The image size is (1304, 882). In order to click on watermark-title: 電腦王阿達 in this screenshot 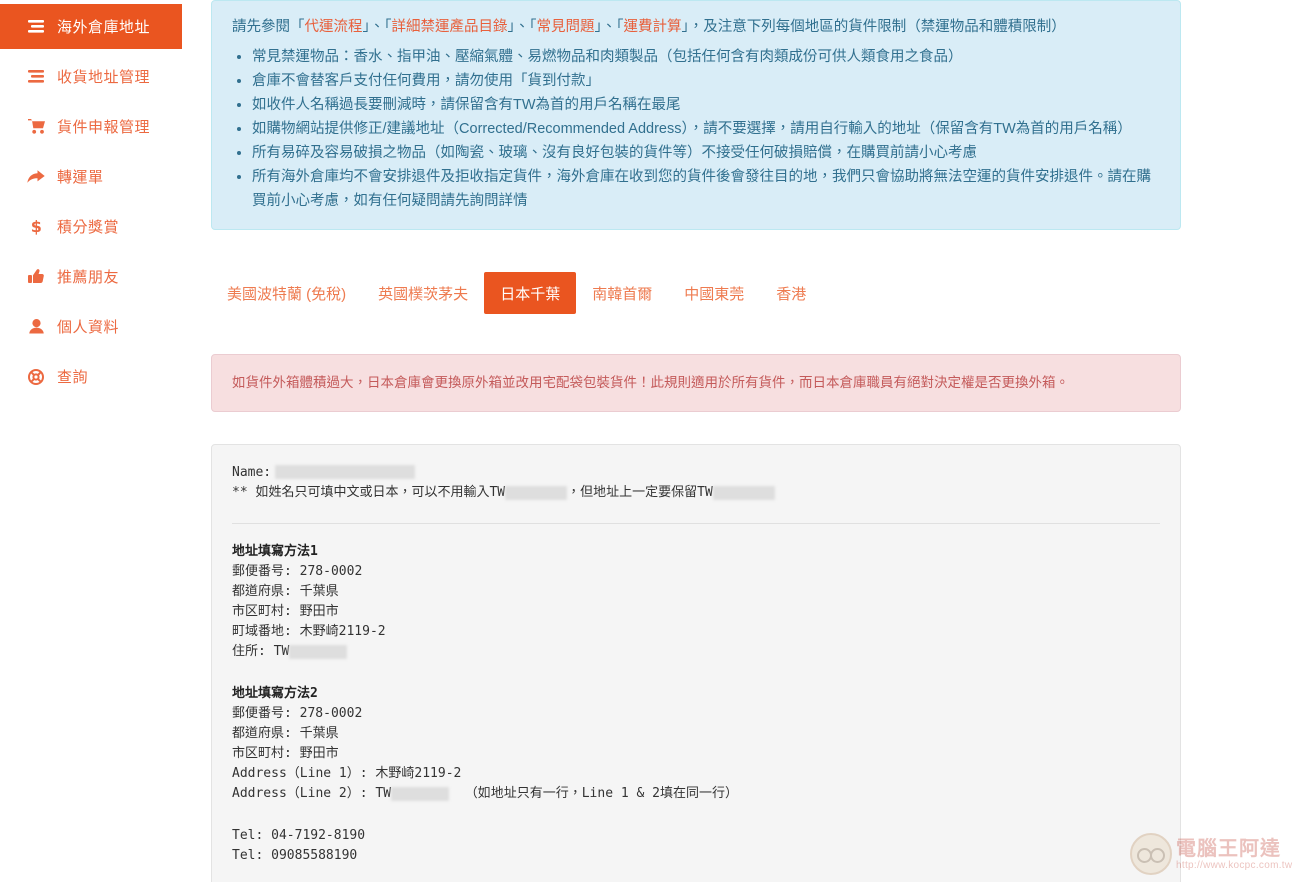, I will do `click(1228, 847)`.